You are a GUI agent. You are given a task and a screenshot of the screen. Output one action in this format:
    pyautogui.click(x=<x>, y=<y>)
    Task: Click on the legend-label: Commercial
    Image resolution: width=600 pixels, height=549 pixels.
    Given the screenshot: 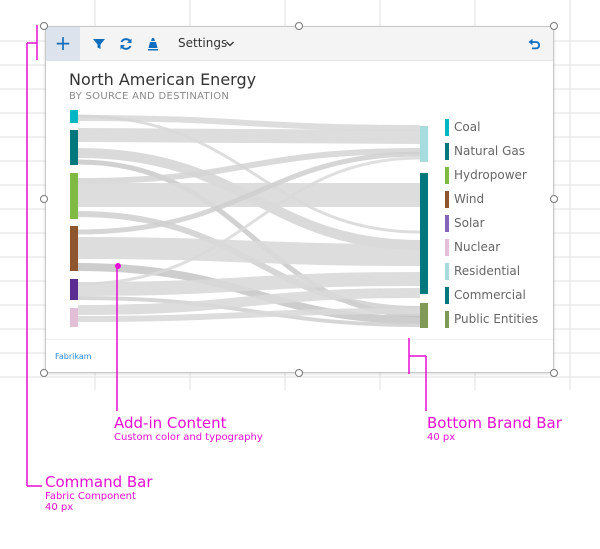 What is the action you would take?
    pyautogui.click(x=490, y=295)
    